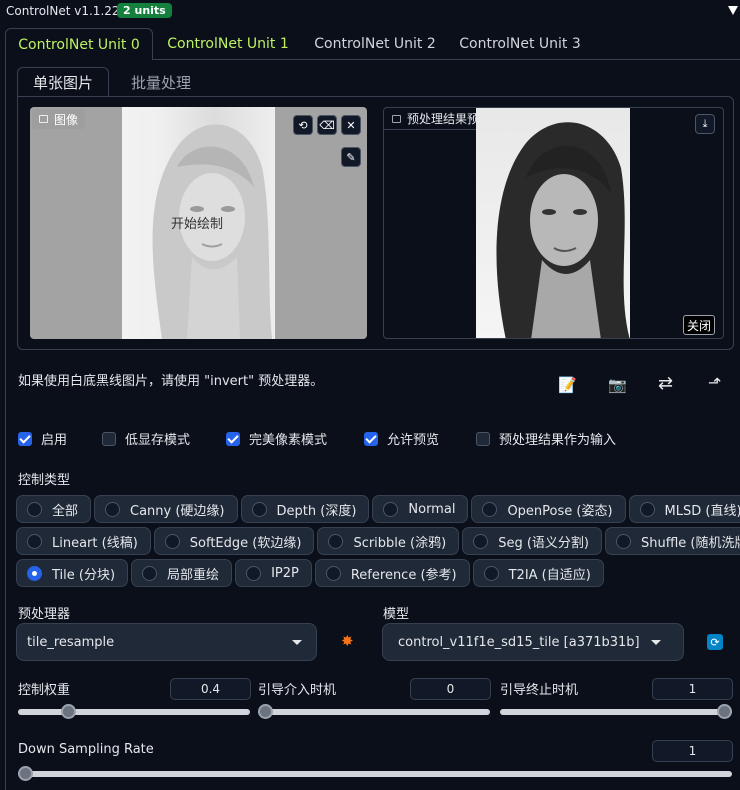  What do you see at coordinates (351, 157) in the screenshot?
I see `brush-icon: ✎` at bounding box center [351, 157].